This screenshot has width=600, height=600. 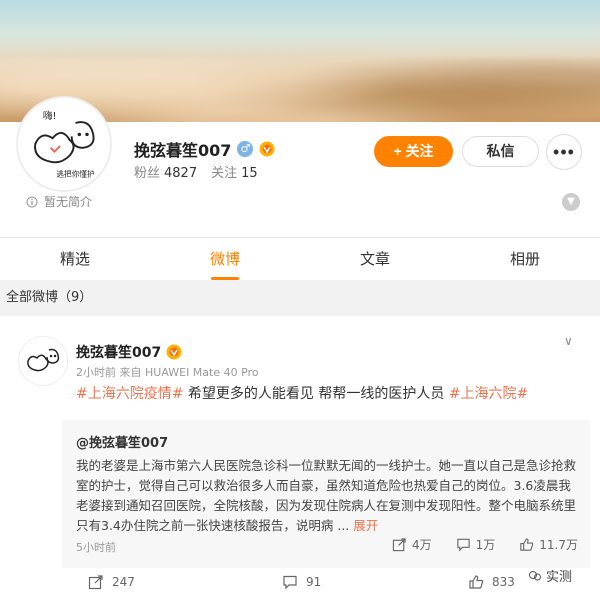 What do you see at coordinates (488, 394) in the screenshot?
I see `hashtag-link: #上海六院#` at bounding box center [488, 394].